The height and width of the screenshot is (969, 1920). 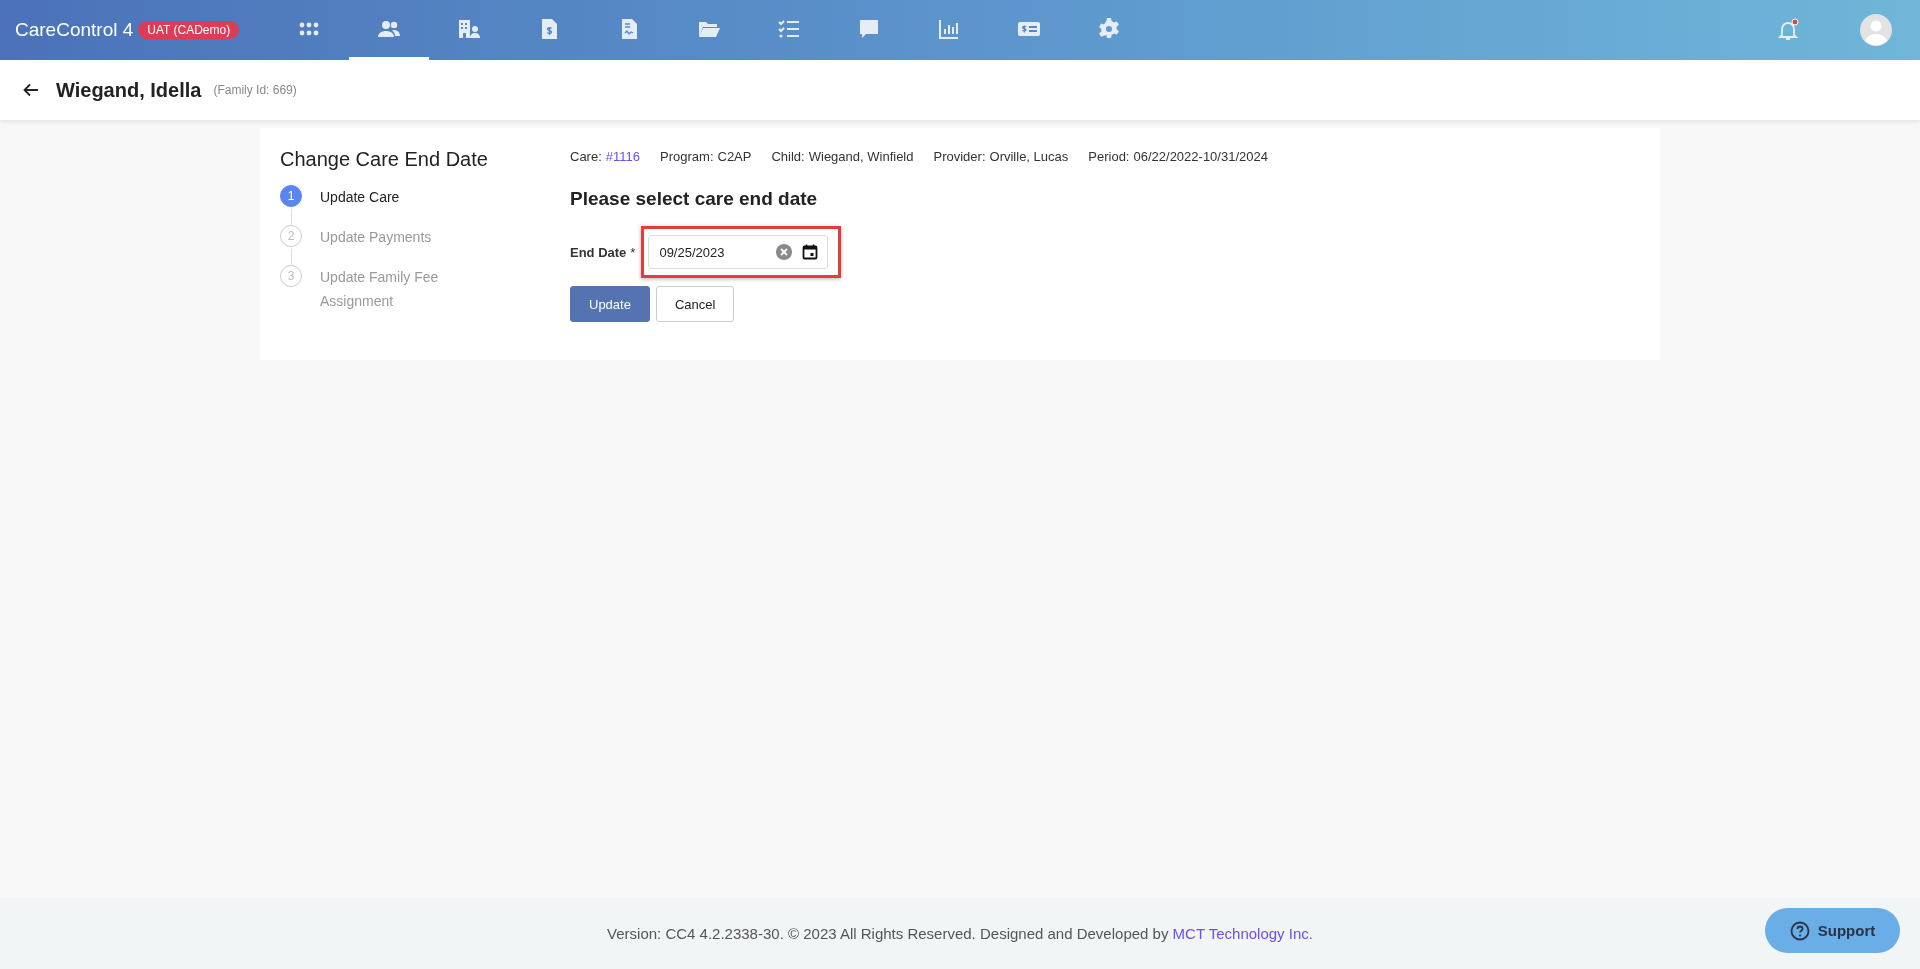 What do you see at coordinates (291, 196) in the screenshot?
I see `step-number: 1` at bounding box center [291, 196].